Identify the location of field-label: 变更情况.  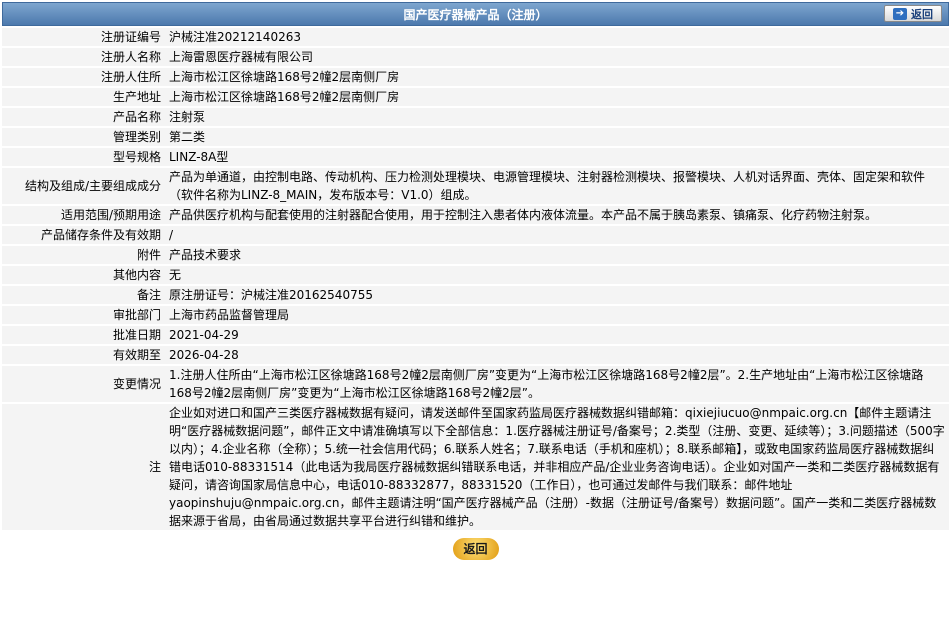
(84, 384).